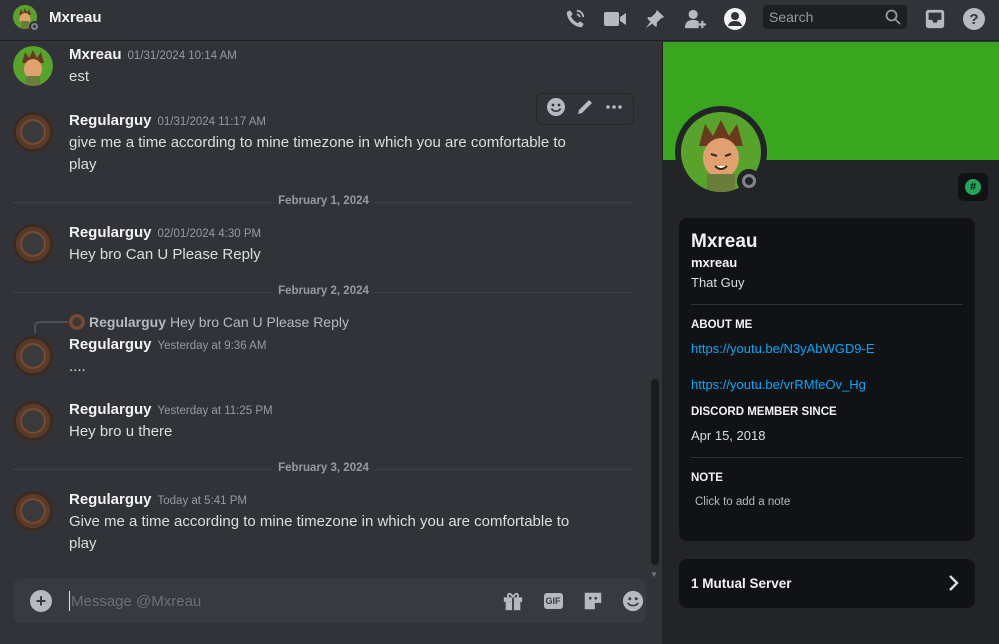  I want to click on add-reaction-icon, so click(556, 109).